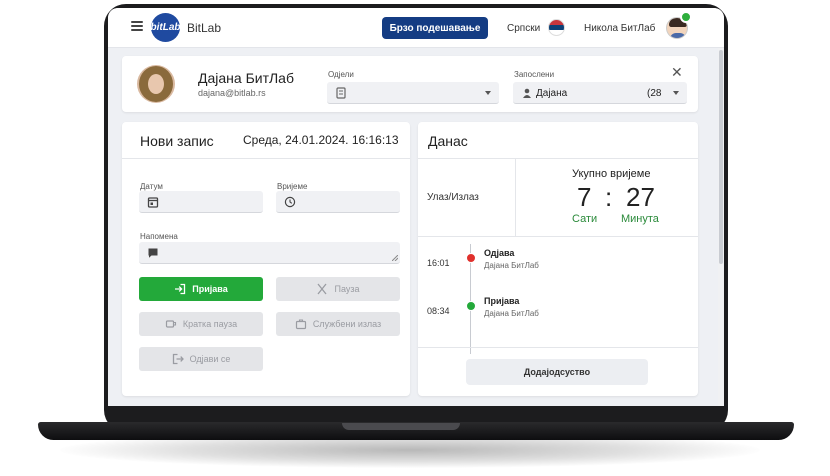 The image size is (830, 476). Describe the element at coordinates (290, 202) in the screenshot. I see `clock-icon` at that location.